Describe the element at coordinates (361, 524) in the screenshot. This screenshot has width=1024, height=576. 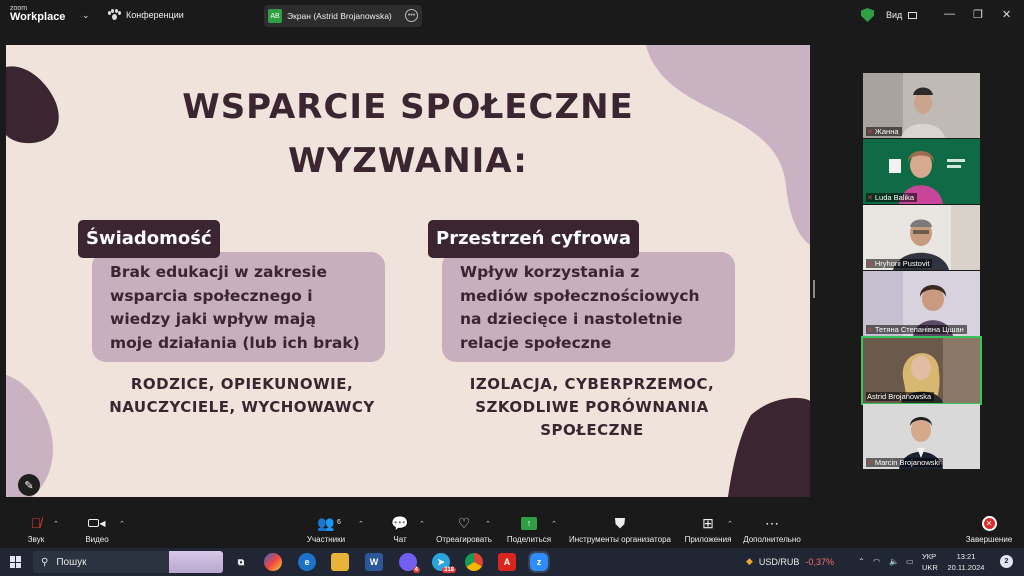
I see `participants-options-caret-icon: ⌃` at that location.